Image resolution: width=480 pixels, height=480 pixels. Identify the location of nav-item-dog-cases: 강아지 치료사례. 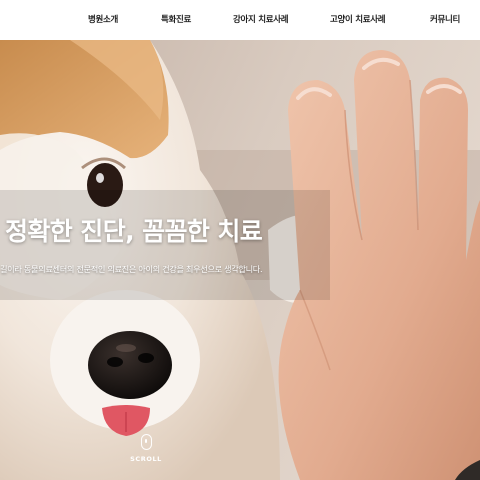
(261, 20).